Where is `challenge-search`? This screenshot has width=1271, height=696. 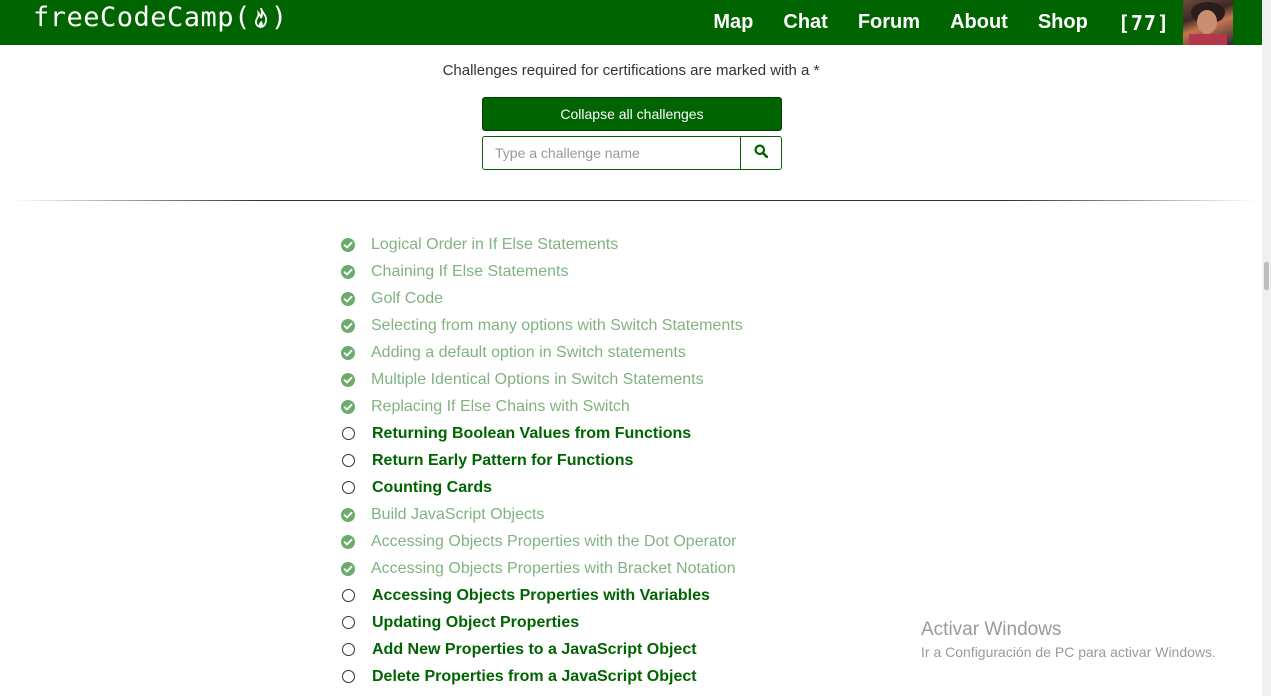
challenge-search is located at coordinates (632, 153).